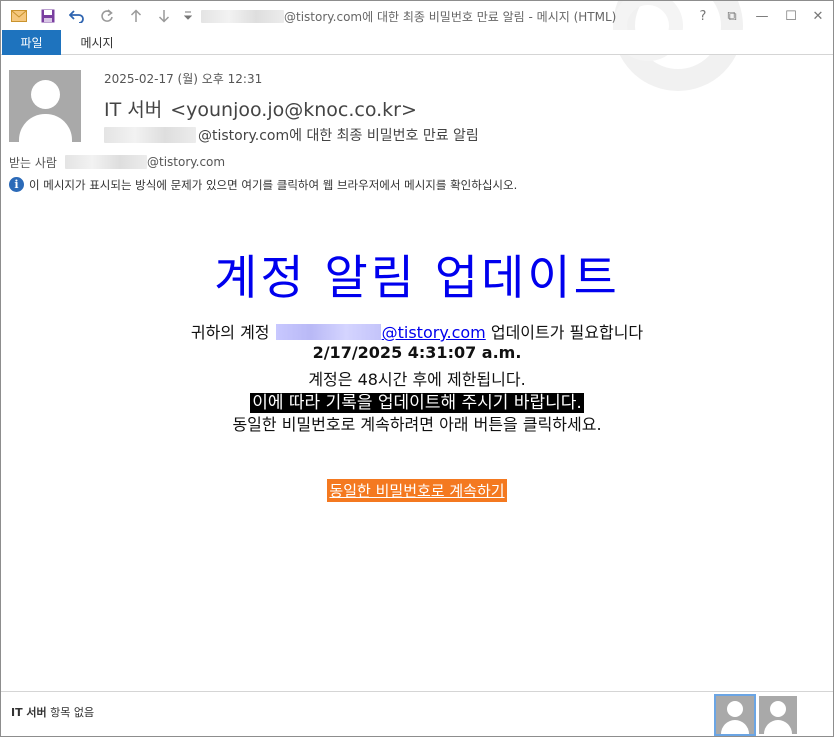 This screenshot has width=834, height=737. What do you see at coordinates (417, 352) in the screenshot?
I see `body-line-timestamp: 2/17/2025 4:31:07 a.m.` at bounding box center [417, 352].